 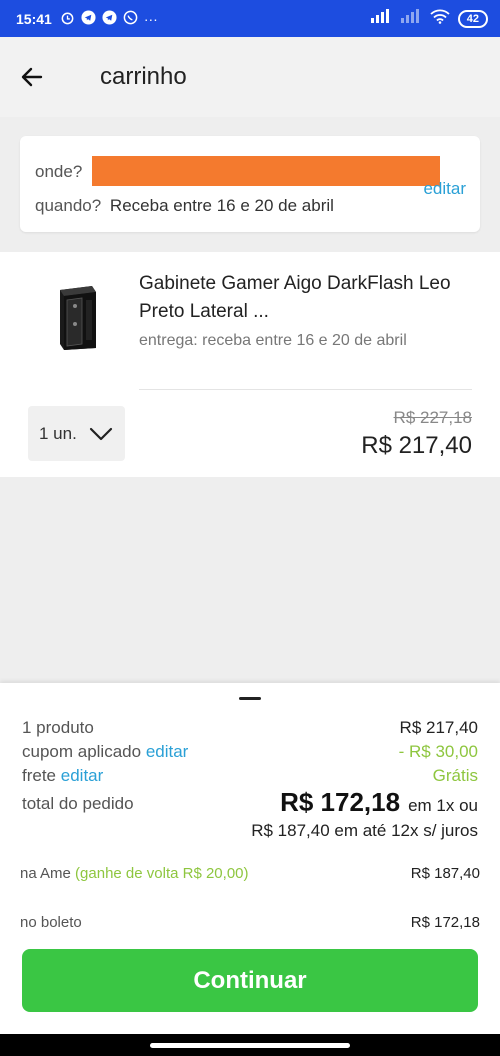 I want to click on status-time: 15:41, so click(x=34, y=18).